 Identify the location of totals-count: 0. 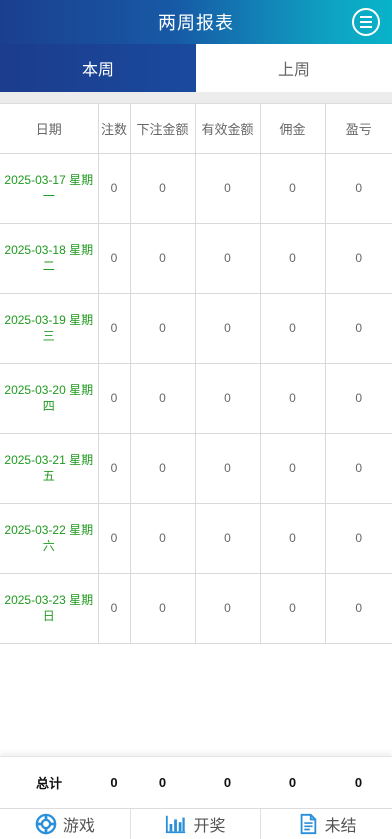
(114, 782).